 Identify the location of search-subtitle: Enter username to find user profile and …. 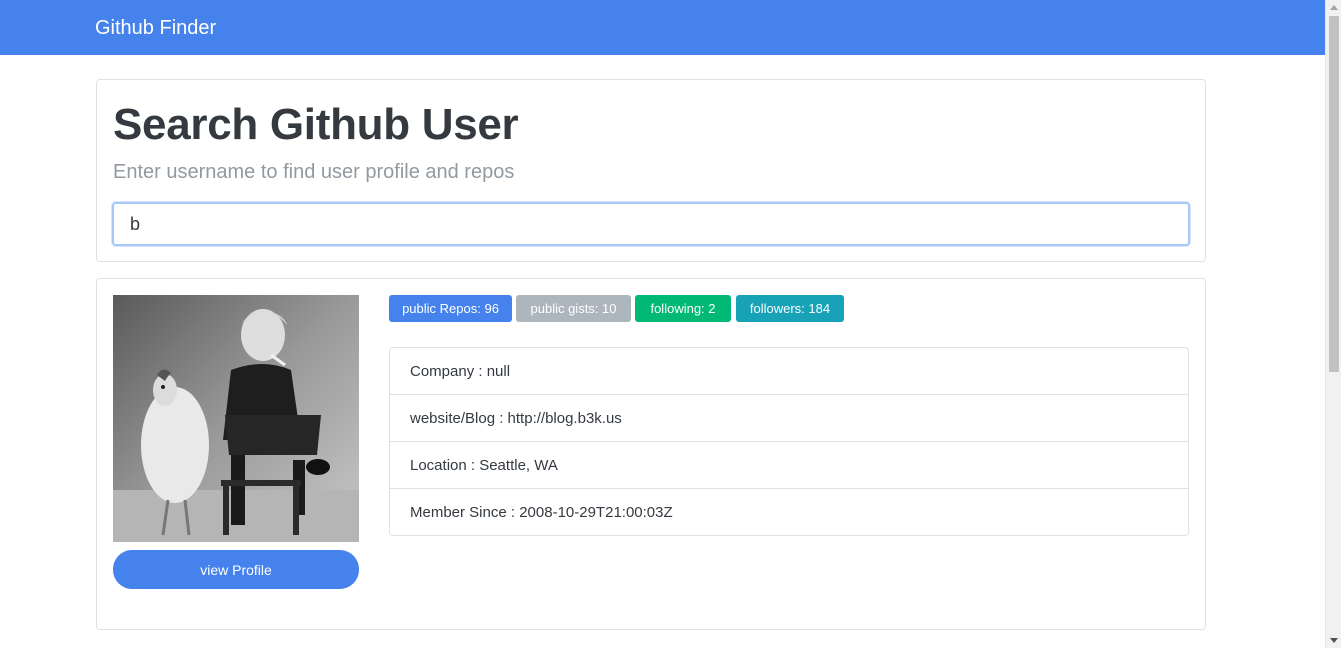
(314, 172).